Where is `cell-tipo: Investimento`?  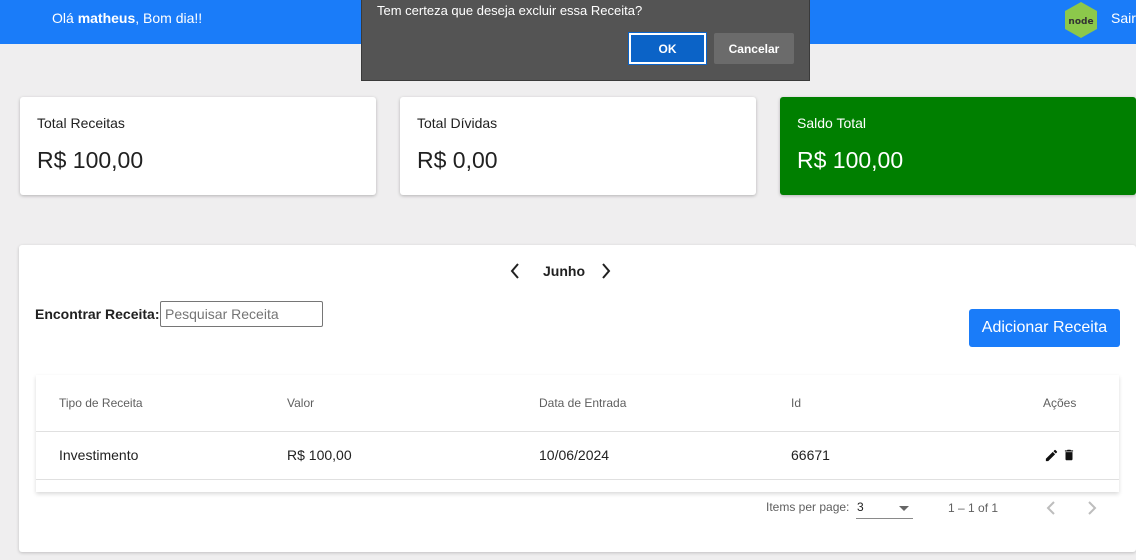 cell-tipo: Investimento is located at coordinates (99, 455).